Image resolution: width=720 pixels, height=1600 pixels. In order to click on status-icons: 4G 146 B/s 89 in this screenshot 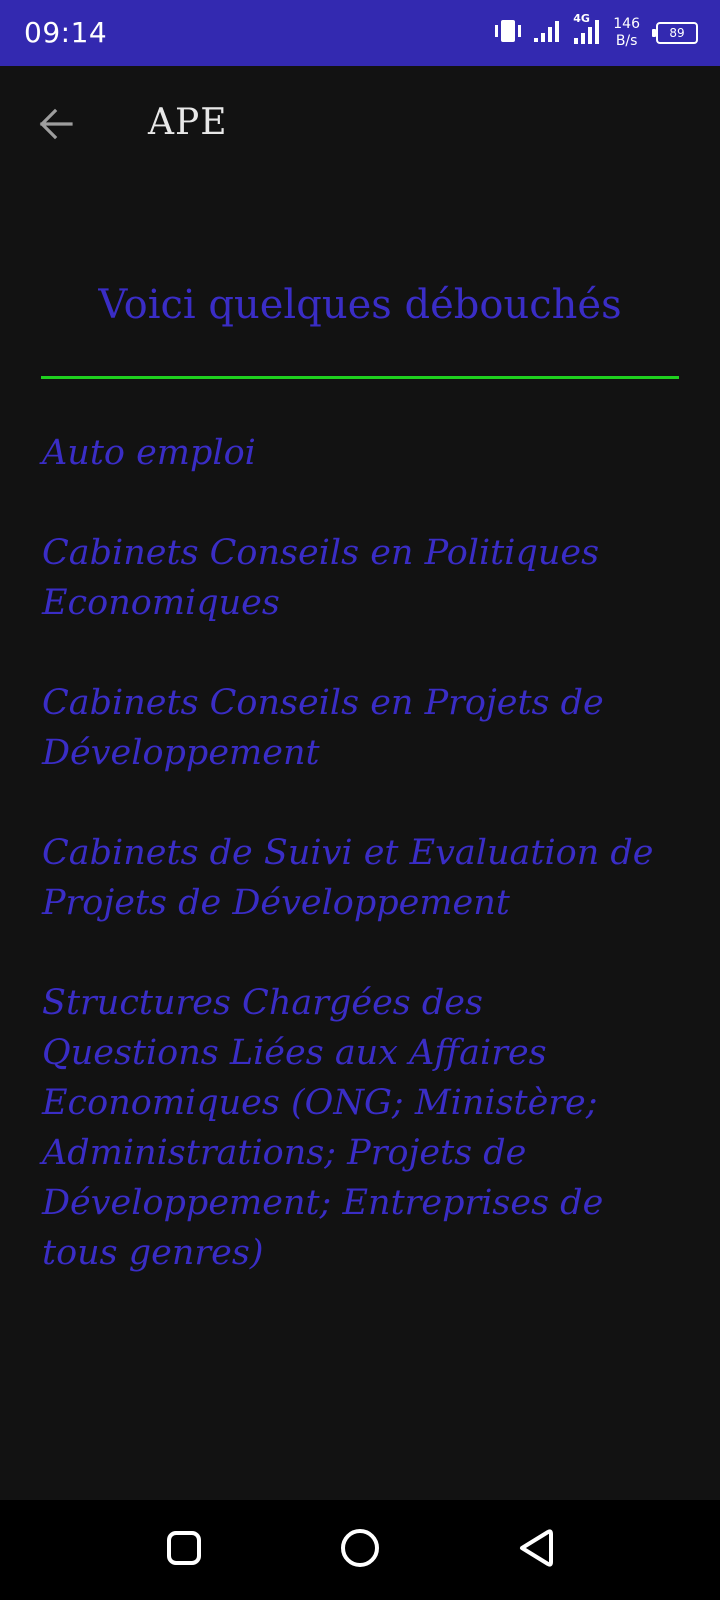, I will do `click(595, 33)`.